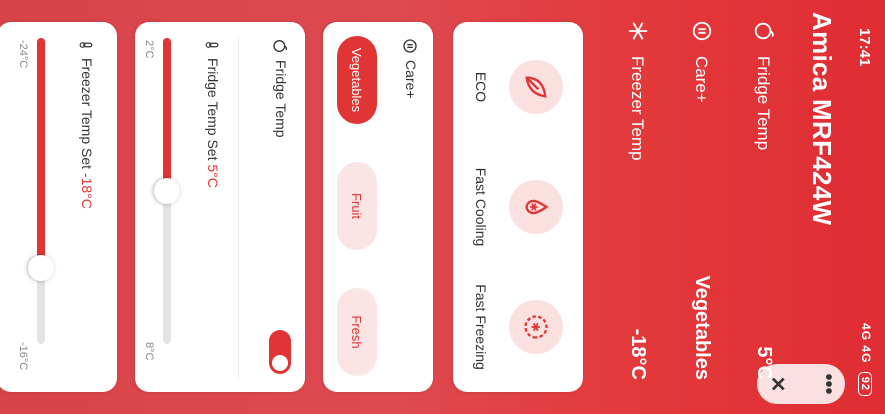  What do you see at coordinates (238, 208) in the screenshot?
I see `divider` at bounding box center [238, 208].